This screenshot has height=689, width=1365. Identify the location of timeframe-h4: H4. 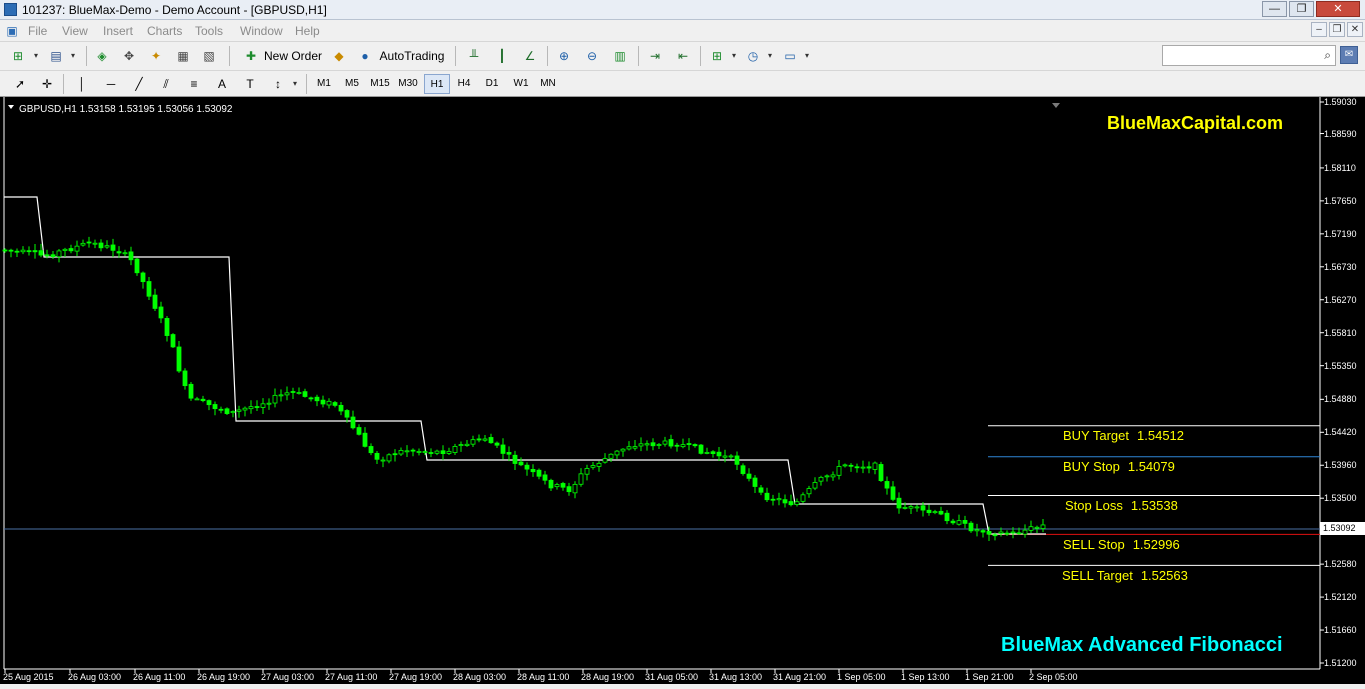
(464, 84).